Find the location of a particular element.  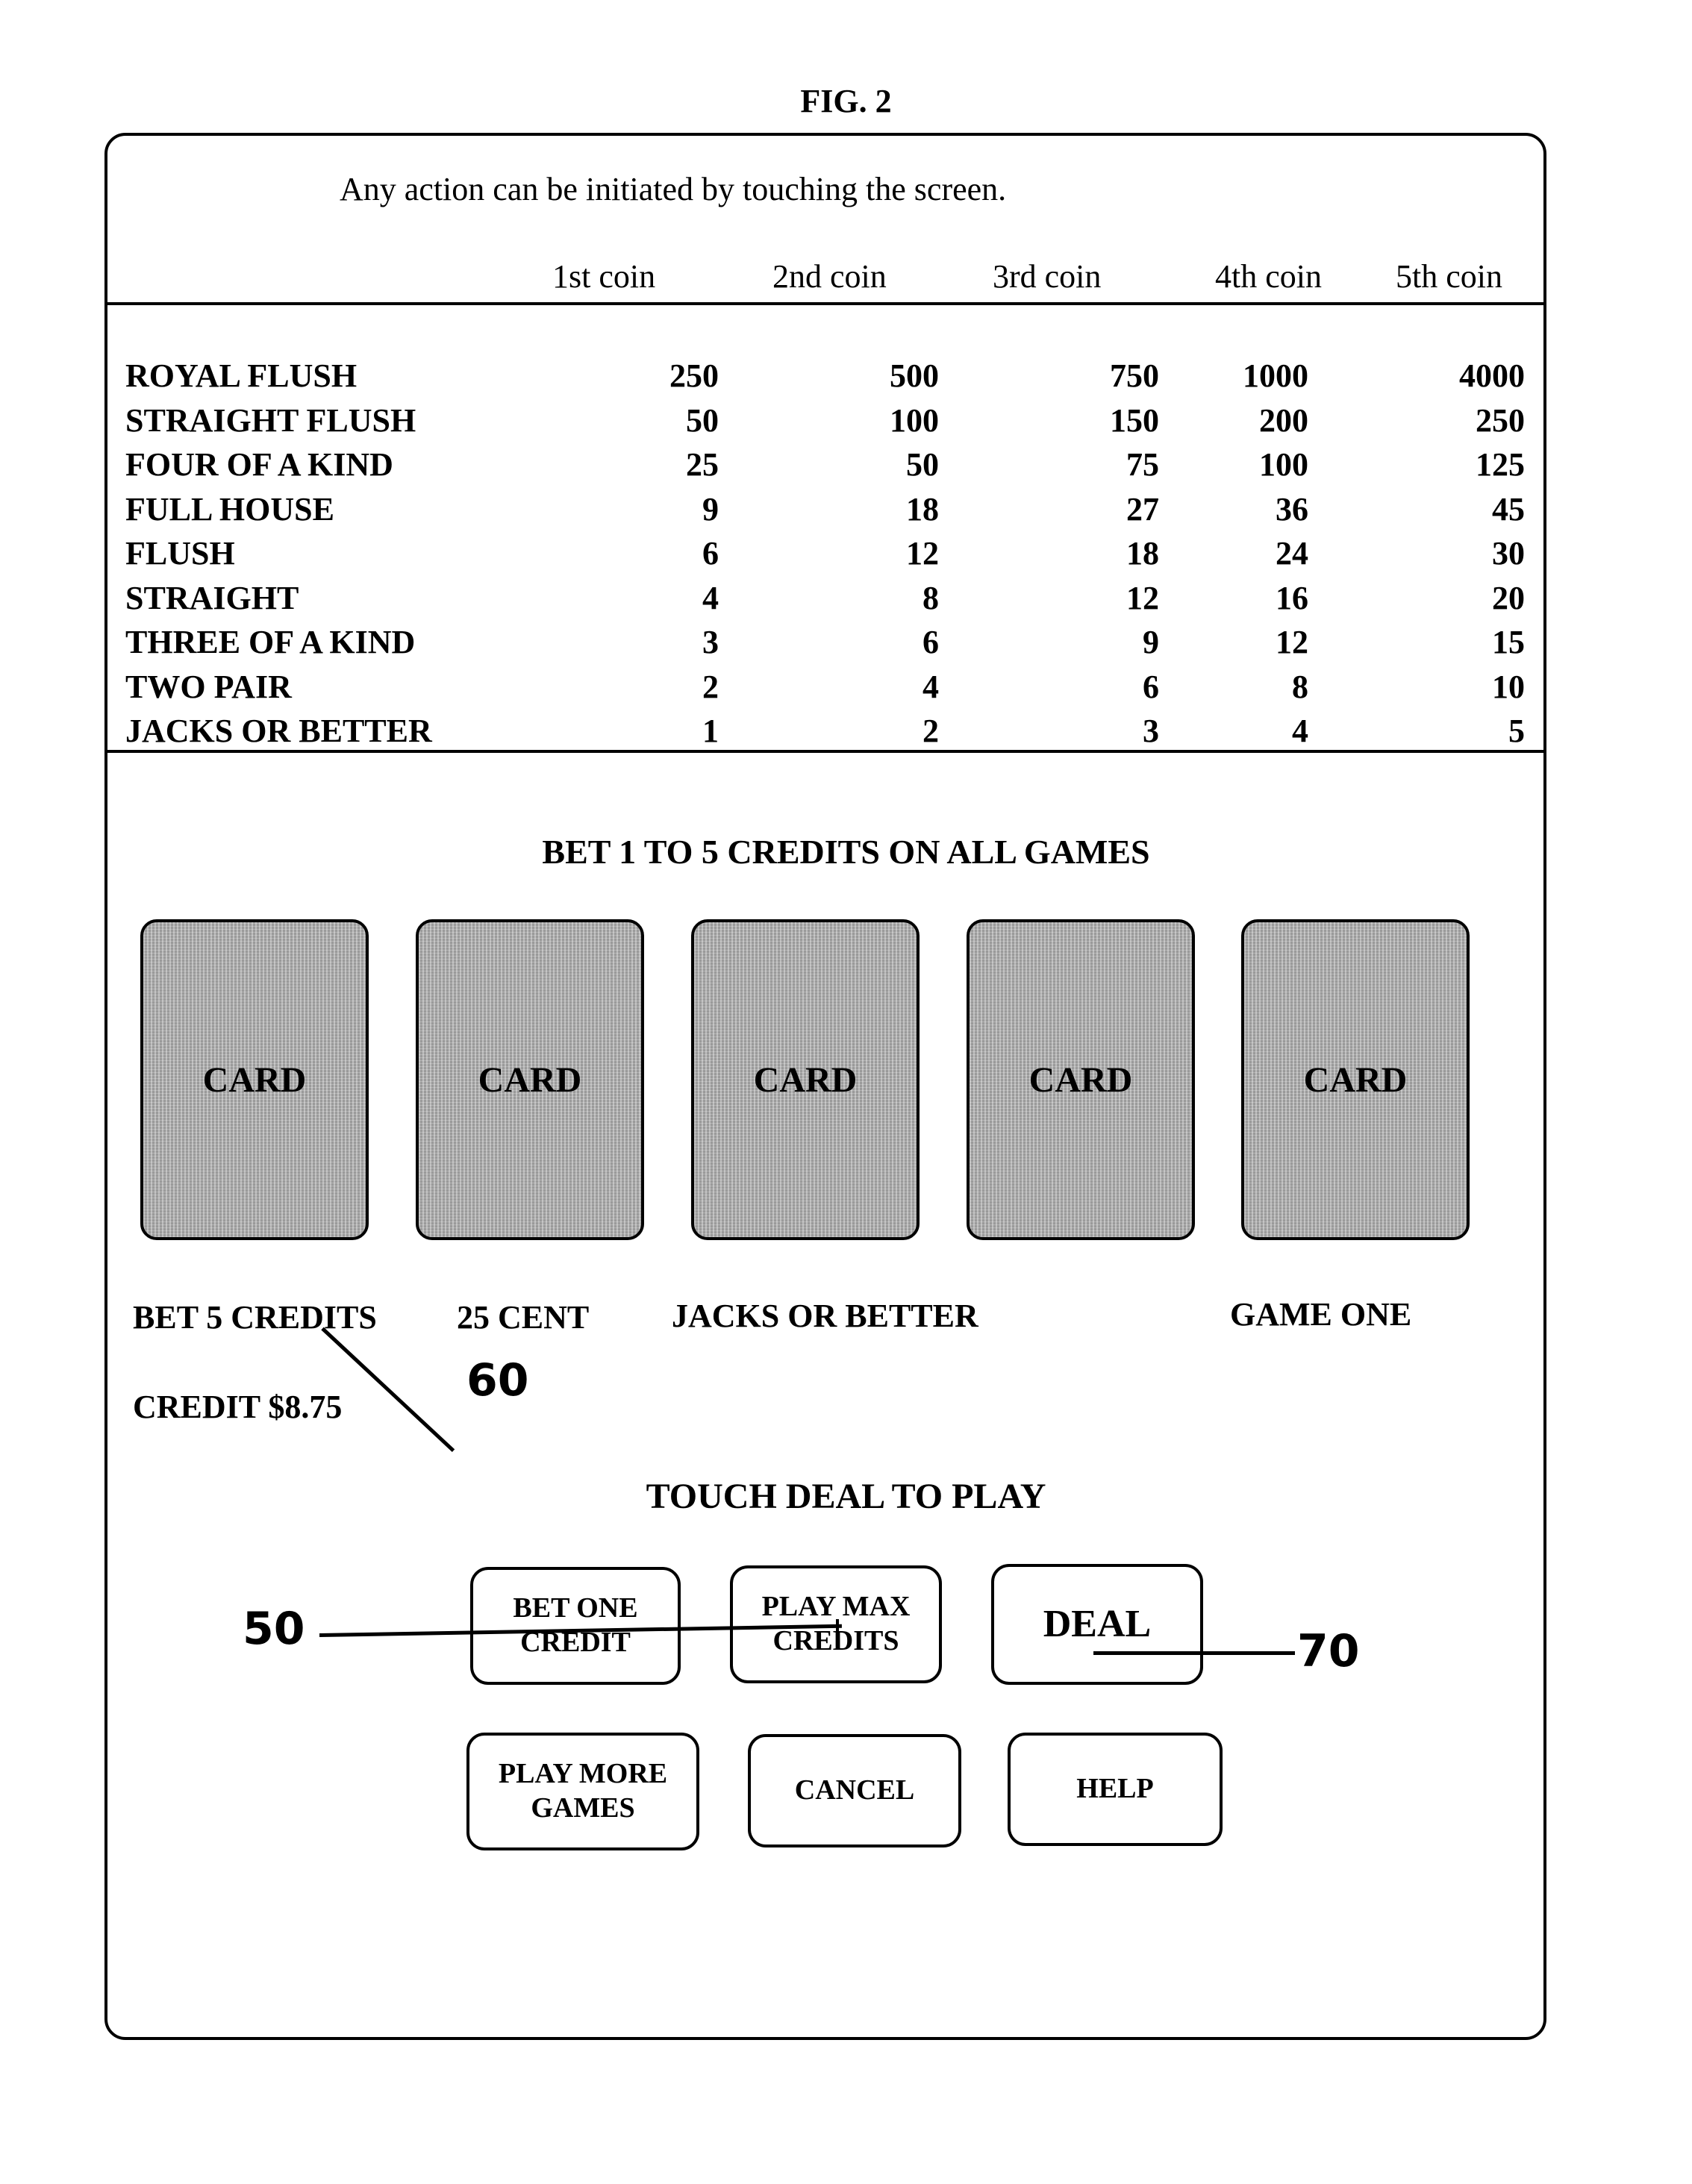

column-header-3rd-coin: 3rd coin is located at coordinates (1047, 276).